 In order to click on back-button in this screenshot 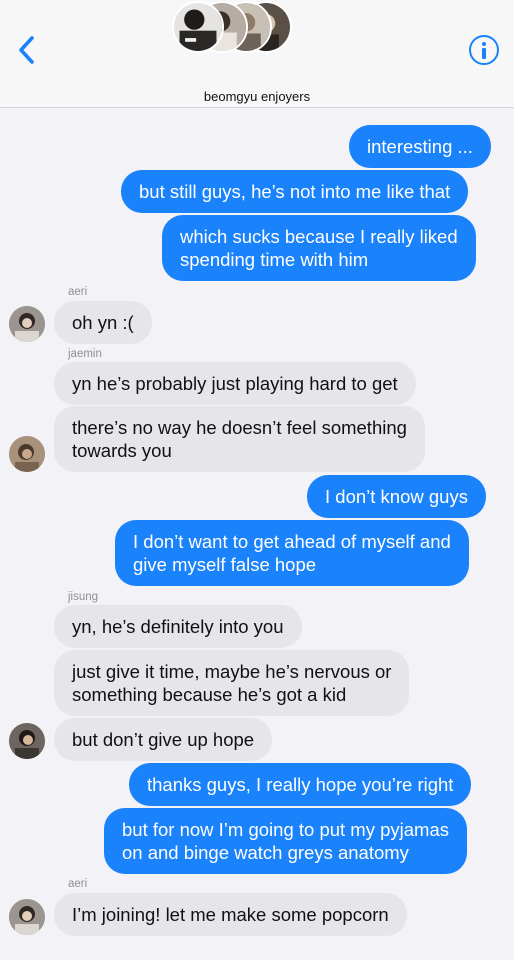, I will do `click(28, 50)`.